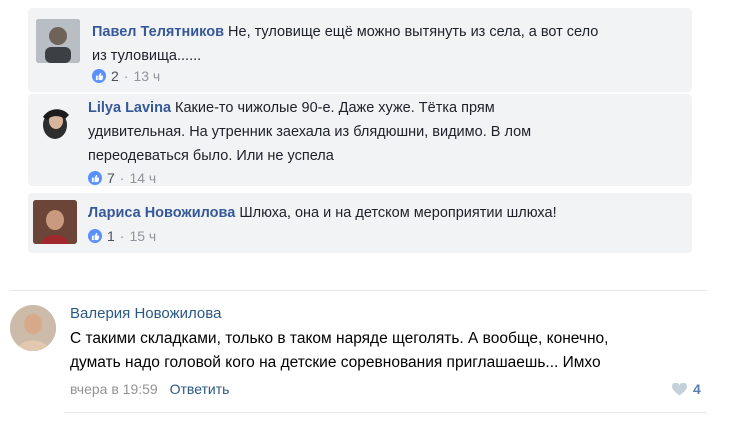 The height and width of the screenshot is (421, 737). I want to click on comment-time: 13 ч, so click(146, 76).